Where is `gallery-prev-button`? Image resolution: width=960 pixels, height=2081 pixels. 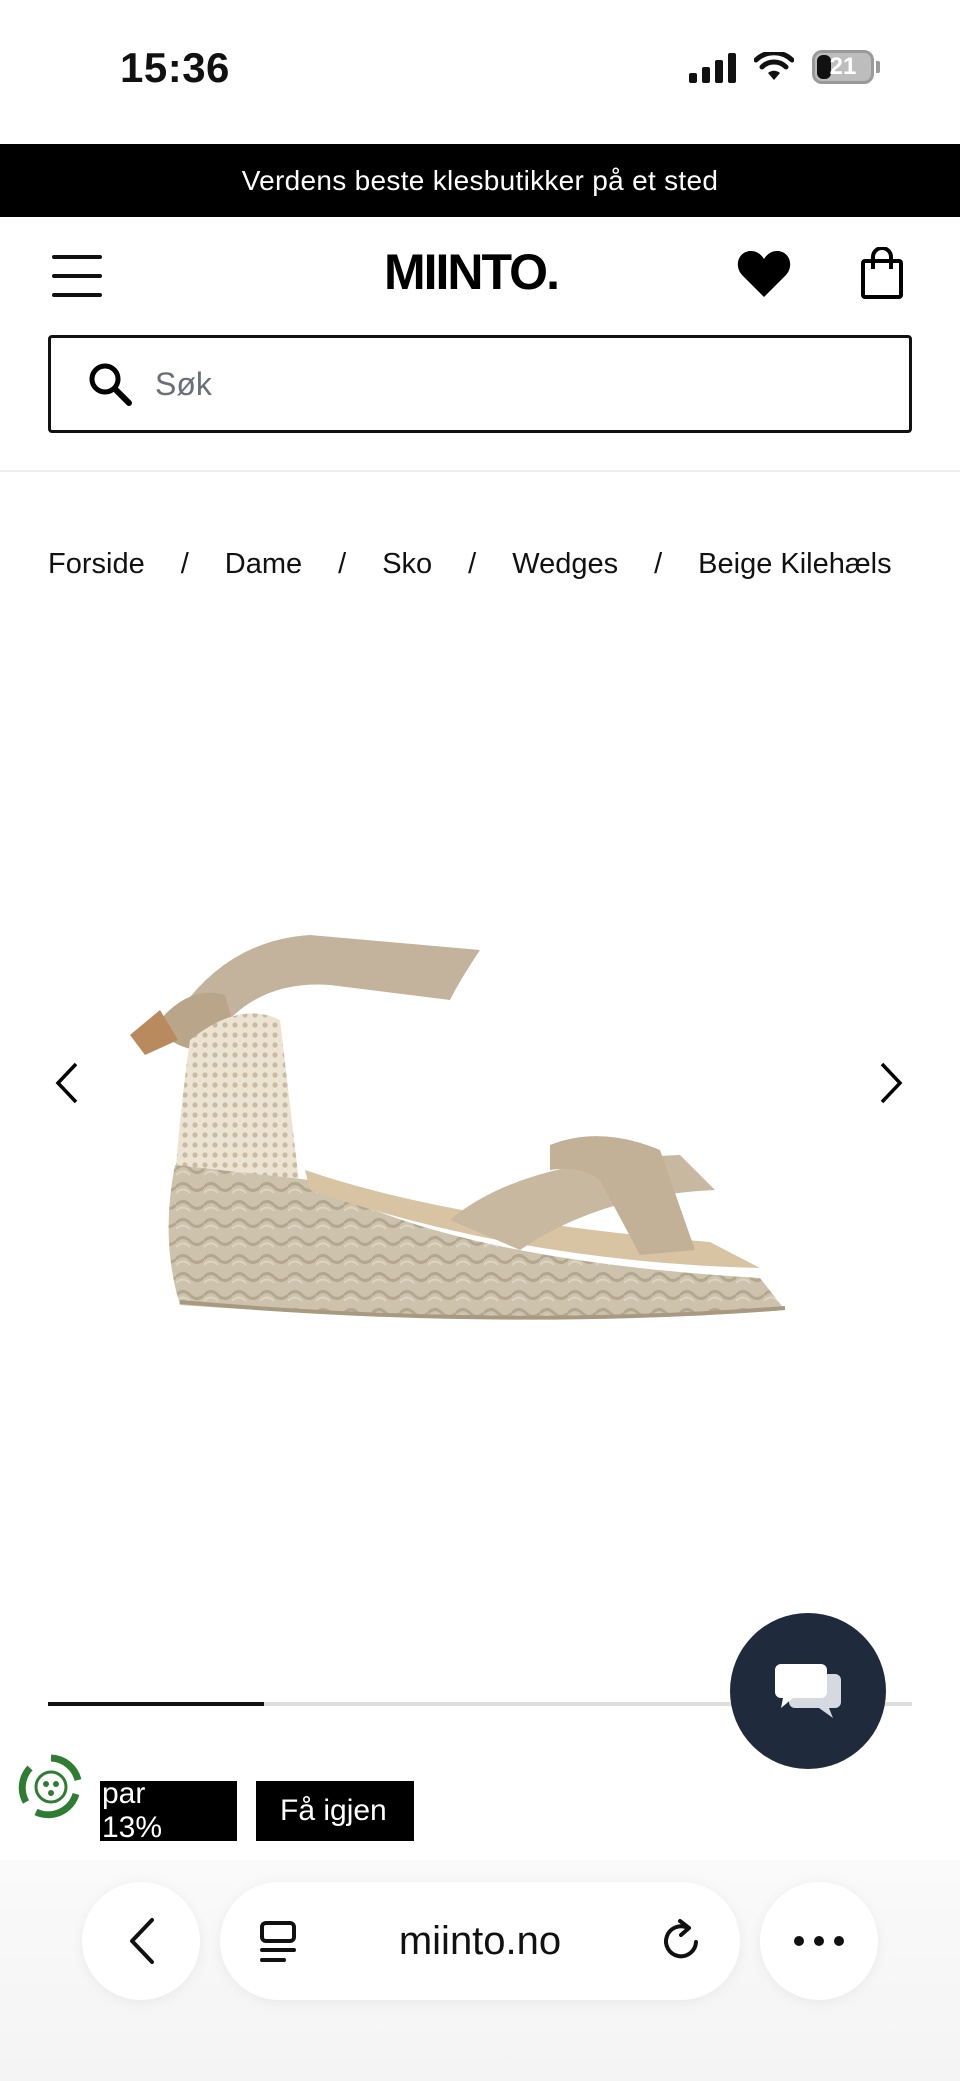 gallery-prev-button is located at coordinates (67, 1085).